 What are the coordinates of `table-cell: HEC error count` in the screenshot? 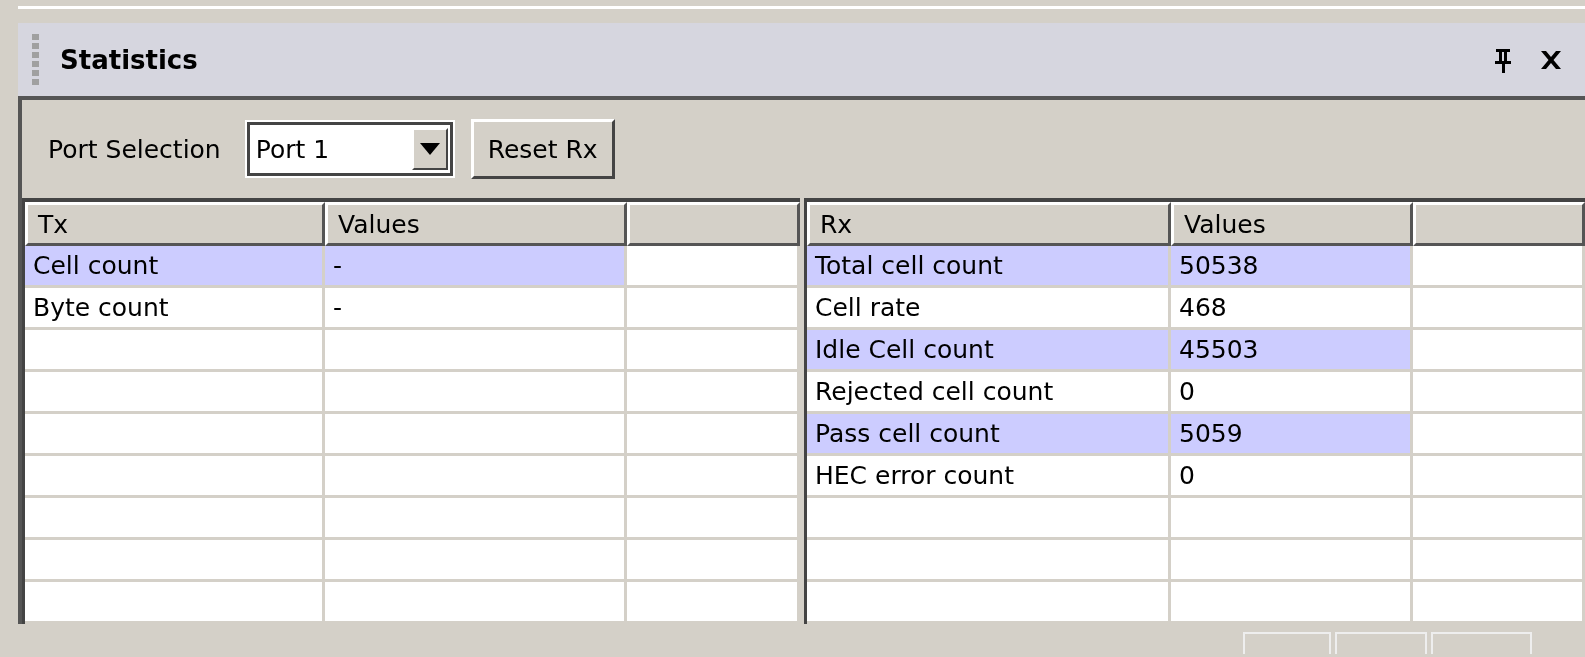 It's located at (989, 477).